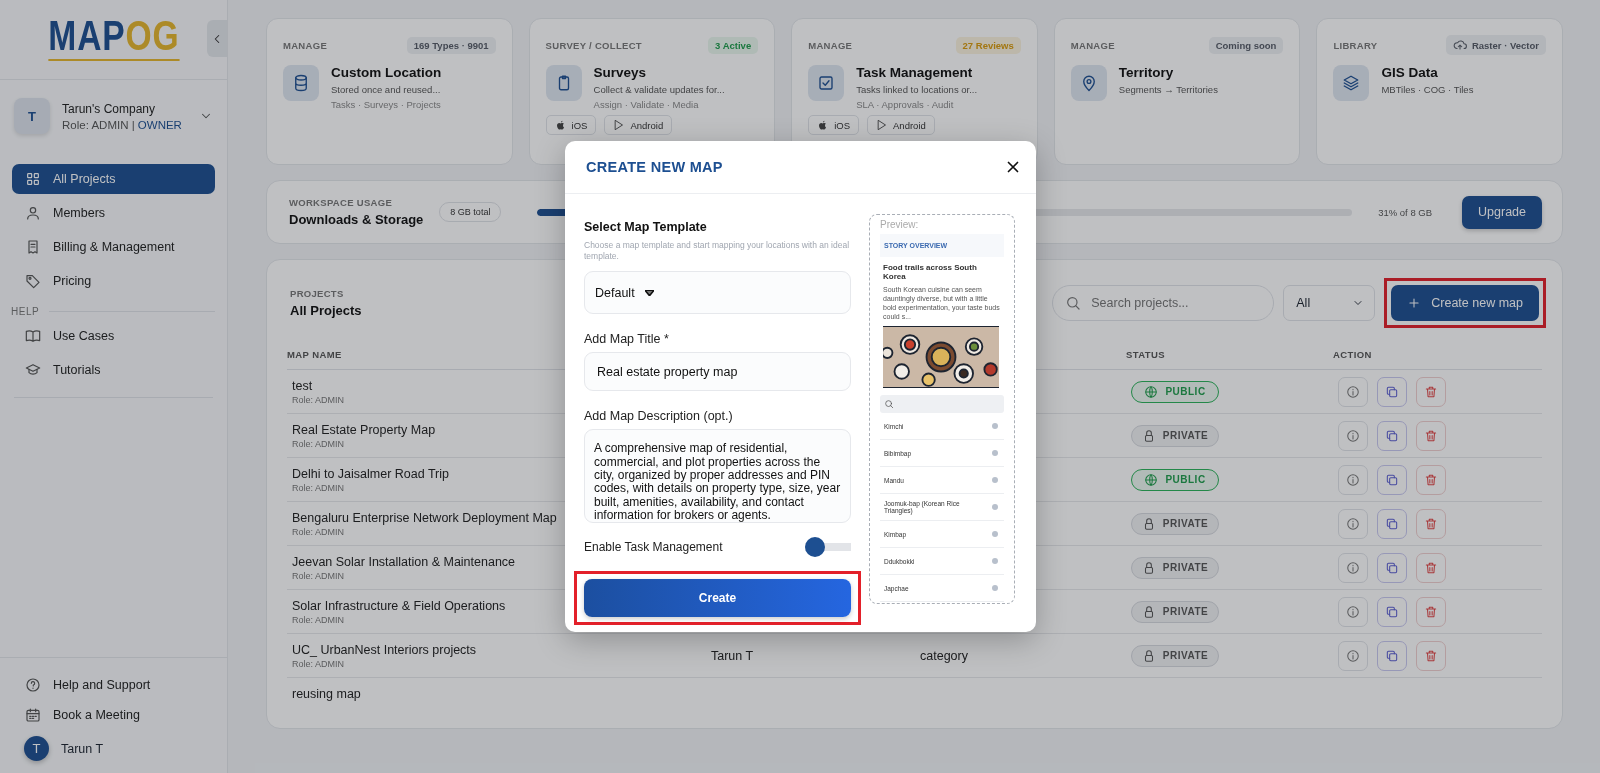 This screenshot has height=773, width=1600. What do you see at coordinates (1246, 45) in the screenshot?
I see `card-badge: Coming soon` at bounding box center [1246, 45].